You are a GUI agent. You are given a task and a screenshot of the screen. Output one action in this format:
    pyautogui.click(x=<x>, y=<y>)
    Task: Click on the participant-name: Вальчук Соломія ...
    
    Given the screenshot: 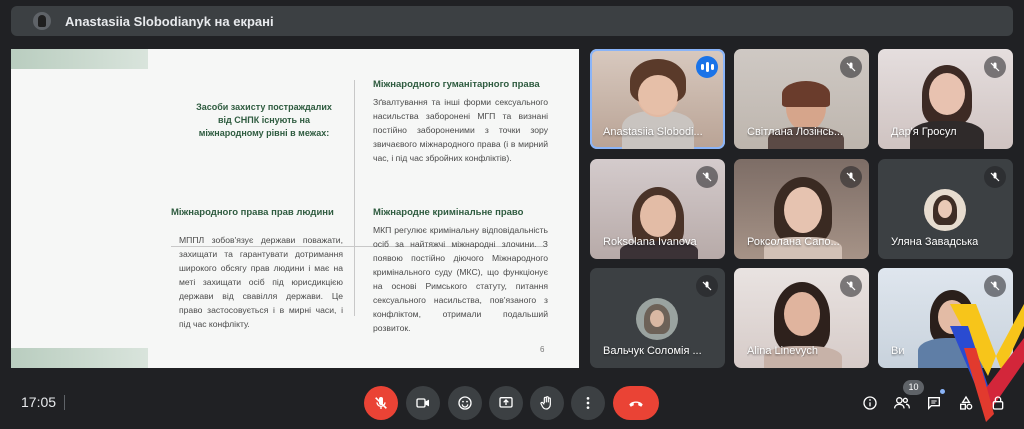 What is the action you would take?
    pyautogui.click(x=652, y=351)
    